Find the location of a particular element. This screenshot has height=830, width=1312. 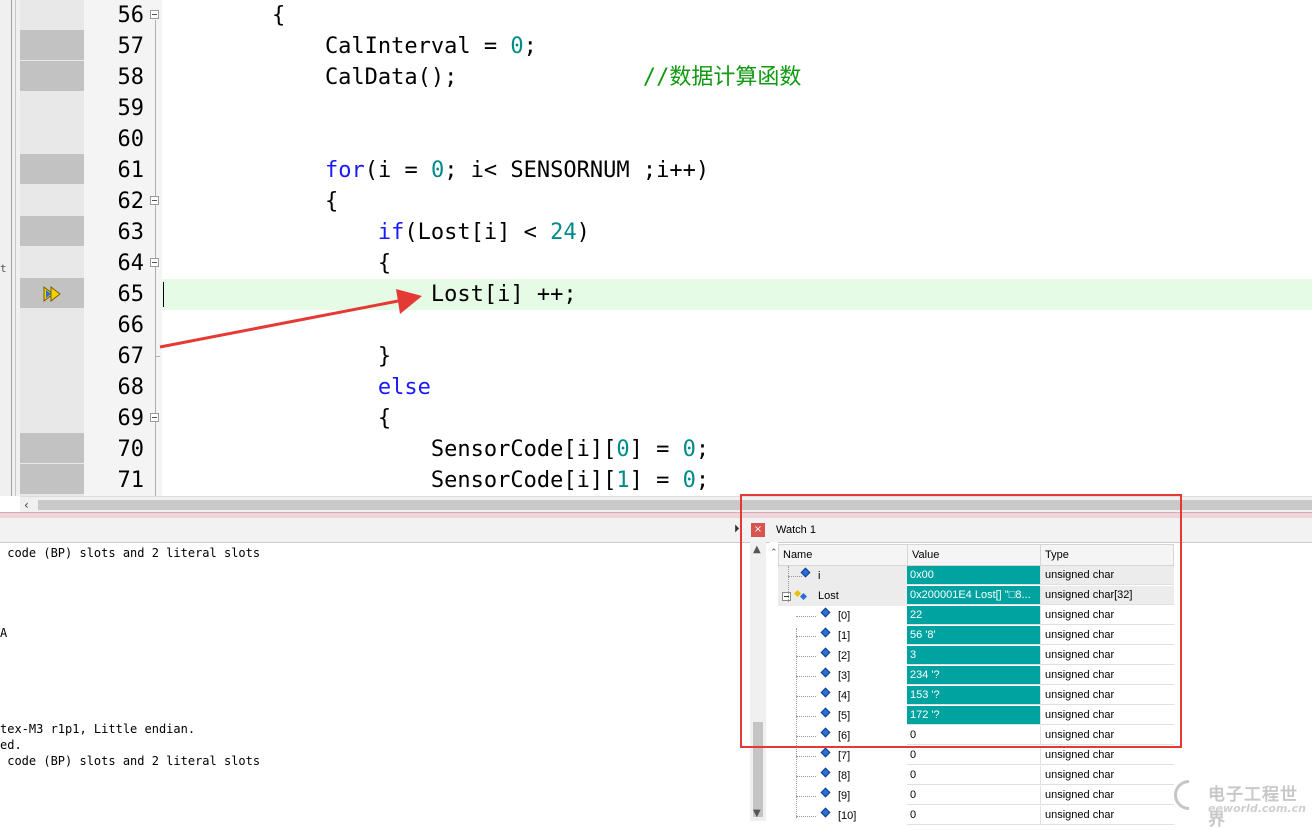

code-line: 63 if(Lost[i] < 24) is located at coordinates (656, 232).